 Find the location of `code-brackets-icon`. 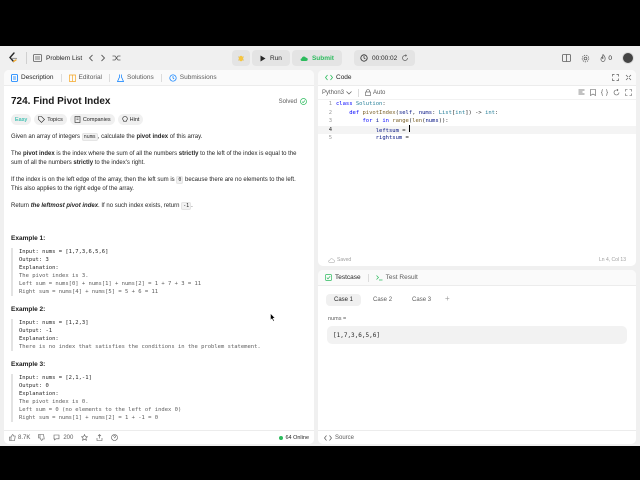

code-brackets-icon is located at coordinates (329, 77).